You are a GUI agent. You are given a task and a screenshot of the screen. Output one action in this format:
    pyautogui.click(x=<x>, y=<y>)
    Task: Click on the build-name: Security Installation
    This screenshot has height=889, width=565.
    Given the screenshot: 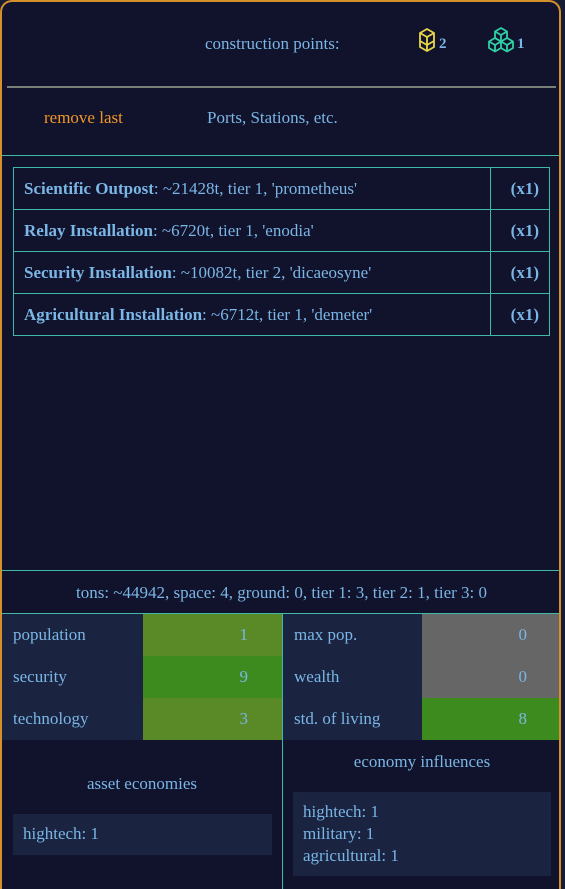 What is the action you would take?
    pyautogui.click(x=98, y=272)
    